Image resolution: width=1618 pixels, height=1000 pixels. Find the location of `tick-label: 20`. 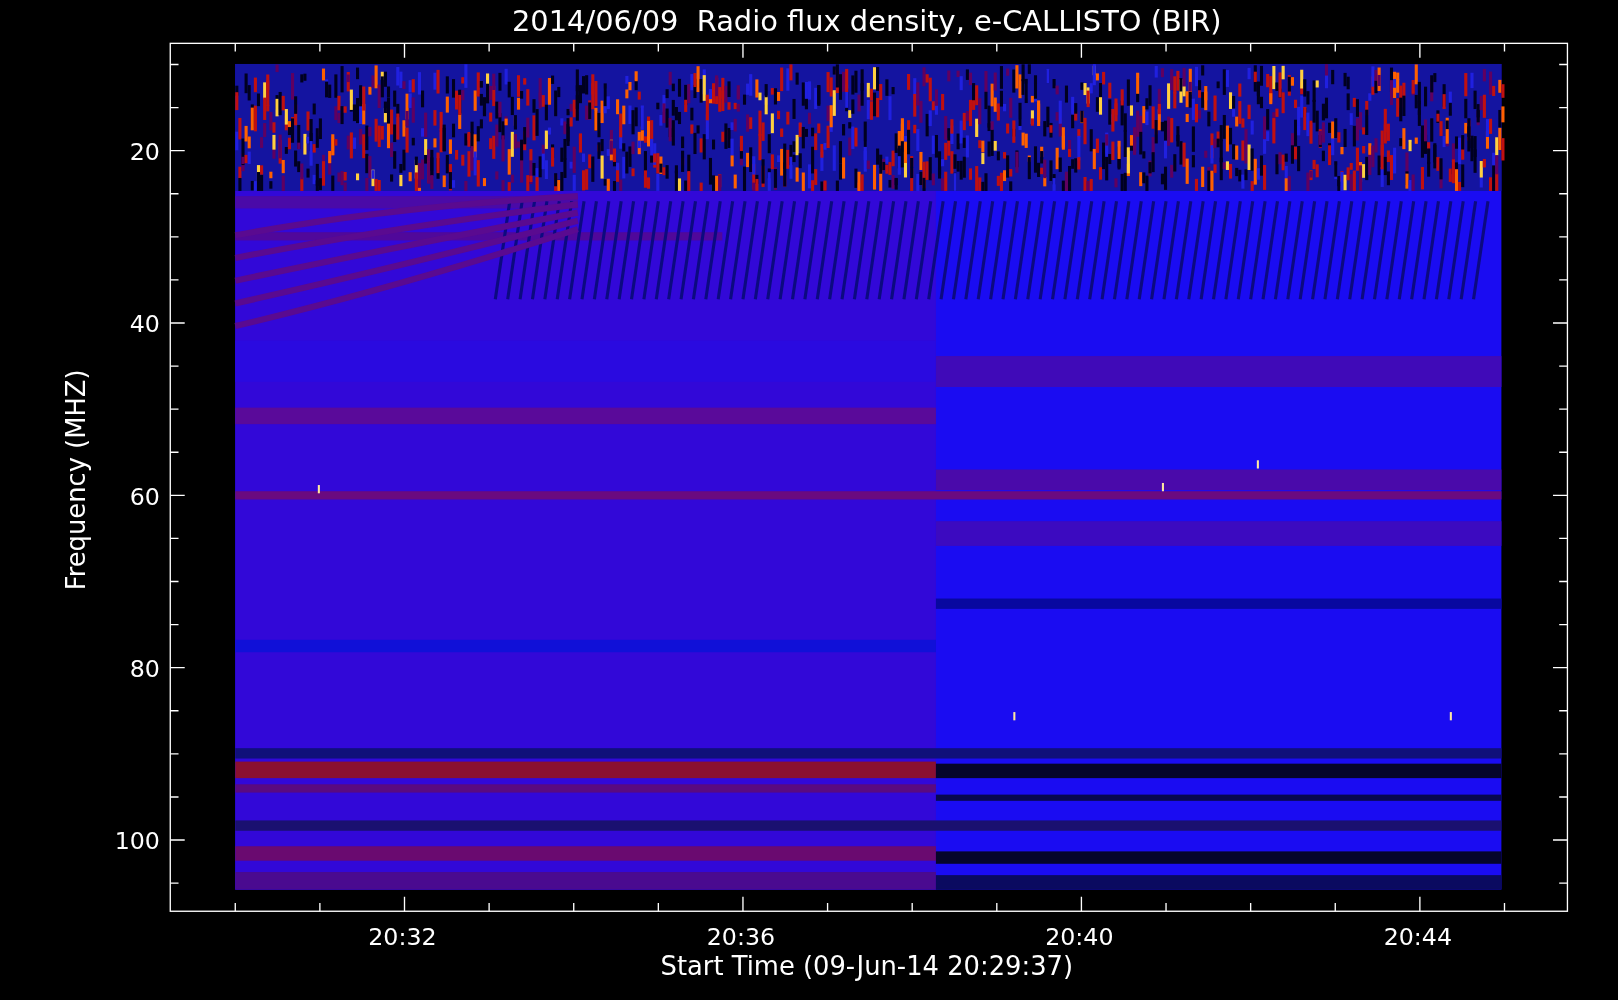

tick-label: 20 is located at coordinates (144, 151).